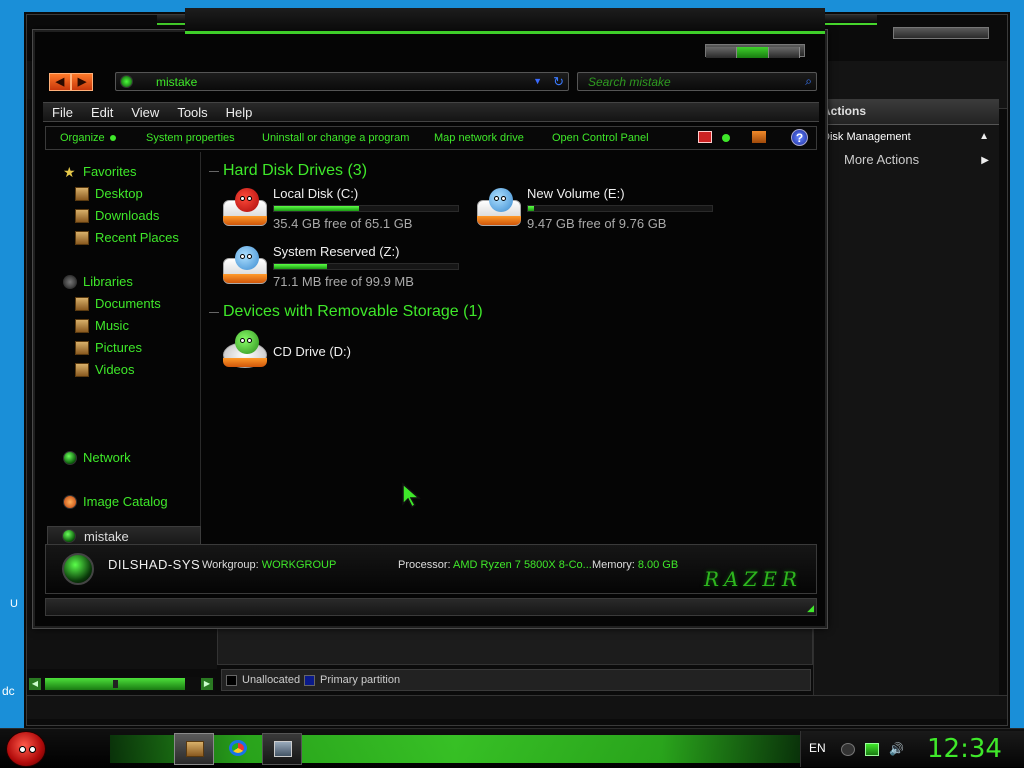 This screenshot has height=768, width=1024. Describe the element at coordinates (214, 171) in the screenshot. I see `group-divider` at that location.